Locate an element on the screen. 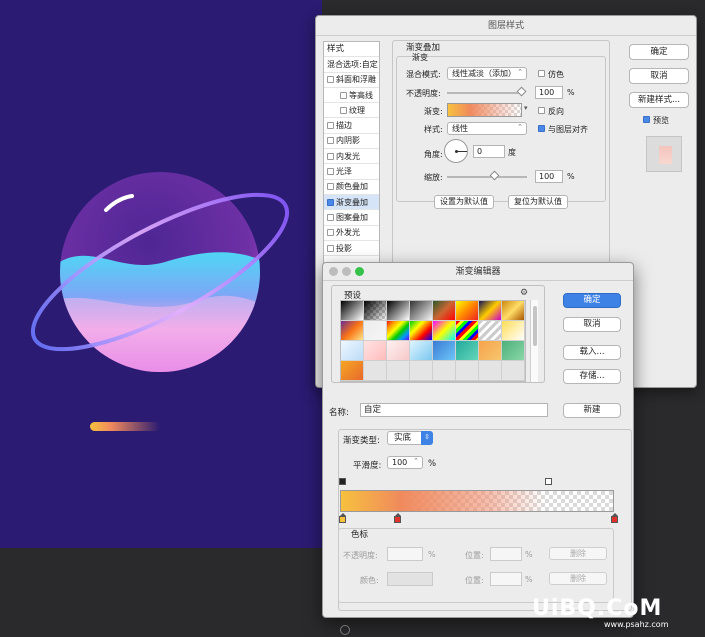 The image size is (705, 637). scale-slider is located at coordinates (487, 177).